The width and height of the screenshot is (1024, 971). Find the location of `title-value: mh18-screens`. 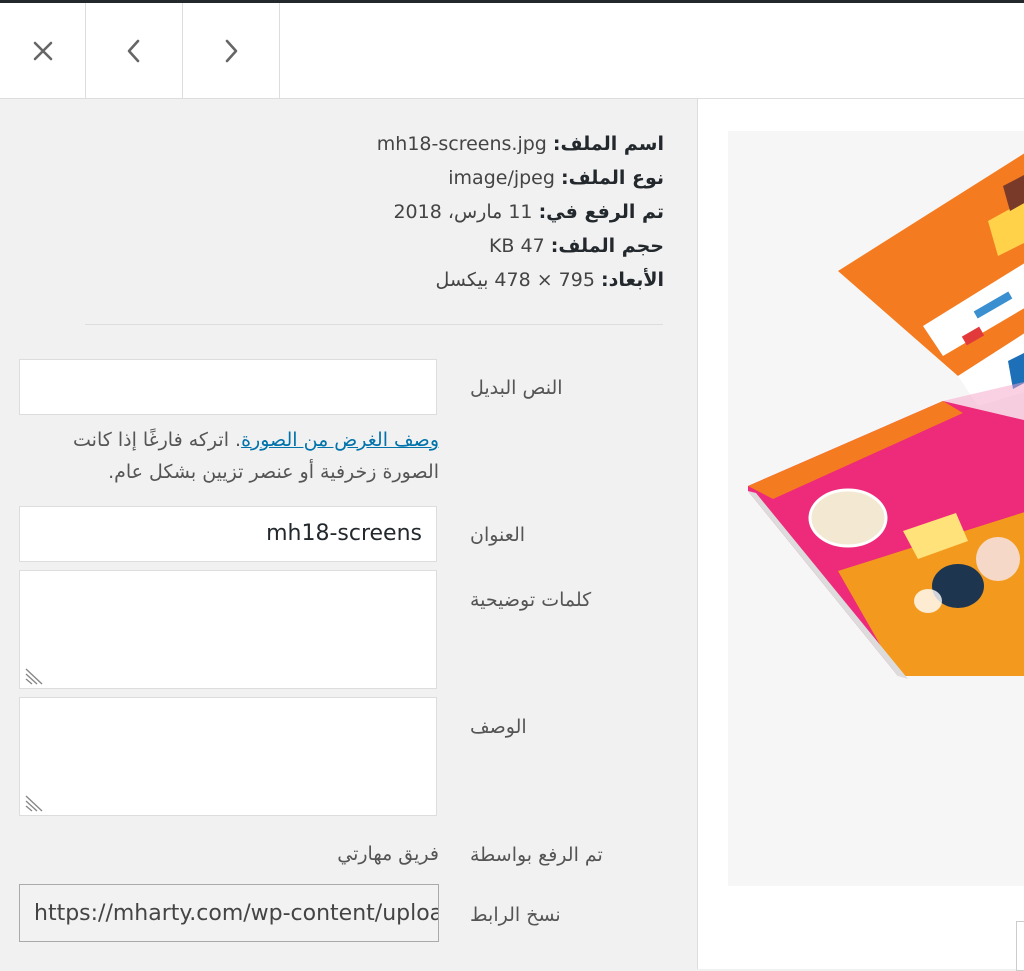

title-value: mh18-screens is located at coordinates (344, 533).